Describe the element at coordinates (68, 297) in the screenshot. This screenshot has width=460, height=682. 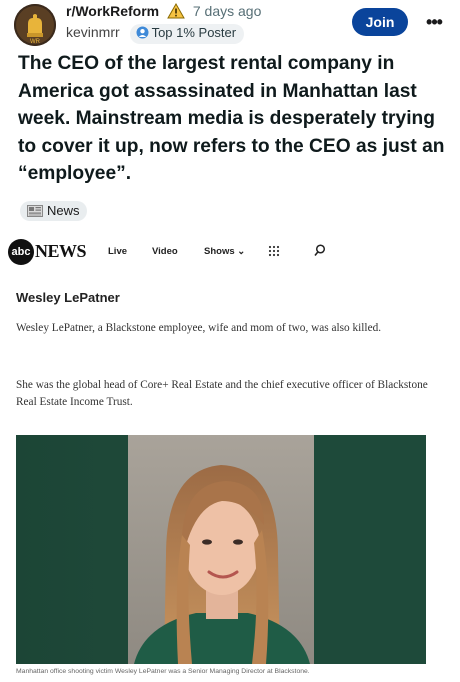
I see `article-heading: Wesley LePatner` at that location.